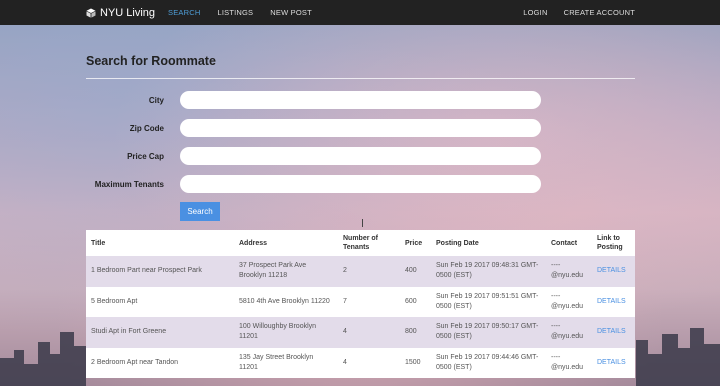 Image resolution: width=720 pixels, height=386 pixels. I want to click on nav-link-create-account: CREATE ACCOUNT, so click(599, 12).